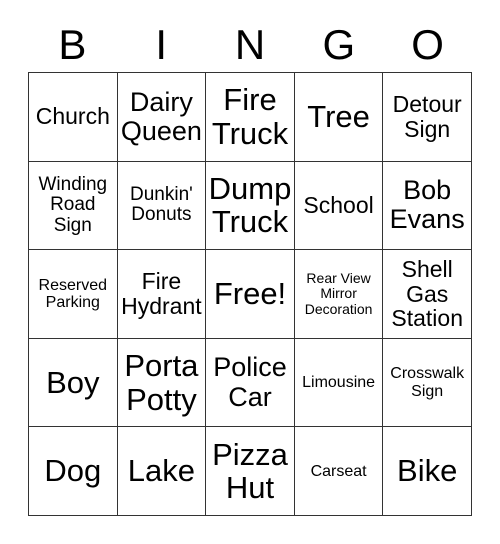  I want to click on bingo-cell: Tree, so click(339, 117).